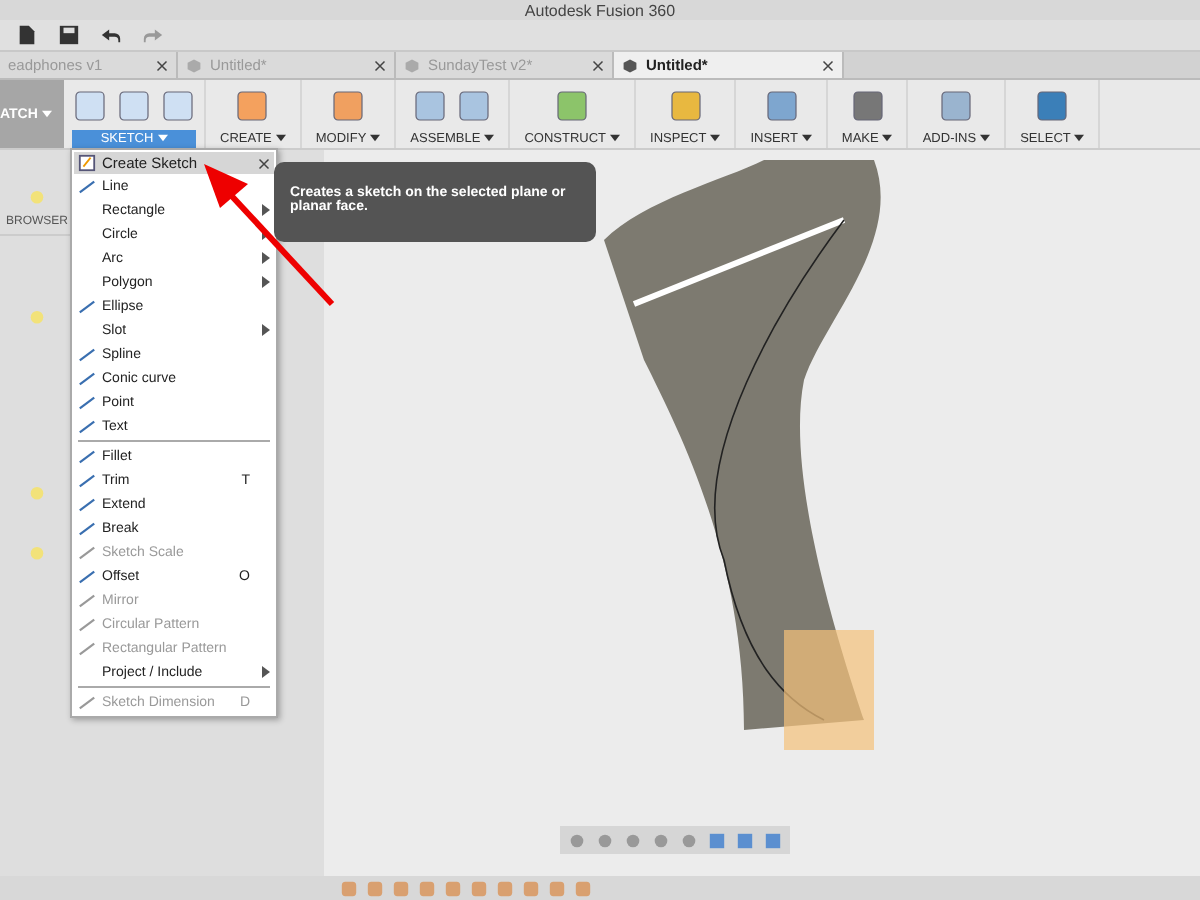  I want to click on sketch-icon, so click(87, 163).